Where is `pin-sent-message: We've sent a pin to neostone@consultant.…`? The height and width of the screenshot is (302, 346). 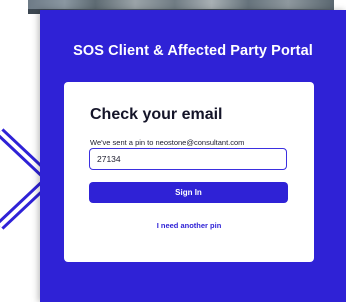
pin-sent-message: We've sent a pin to neostone@consultant.… is located at coordinates (167, 142).